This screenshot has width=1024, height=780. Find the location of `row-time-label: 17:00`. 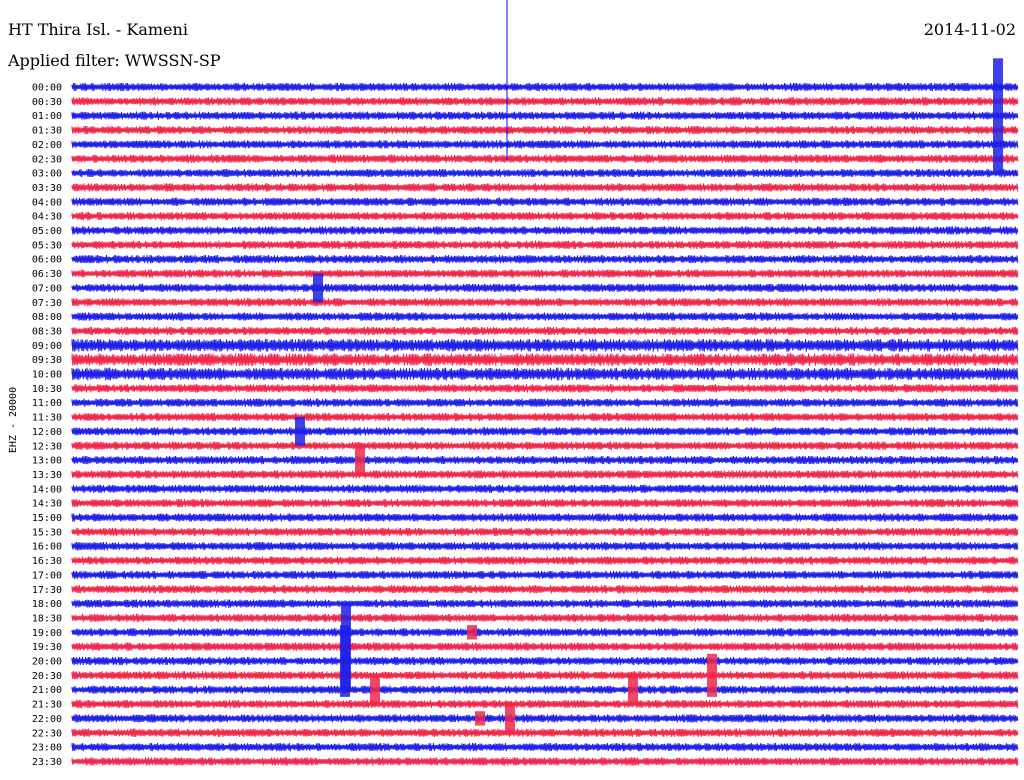

row-time-label: 17:00 is located at coordinates (47, 575).